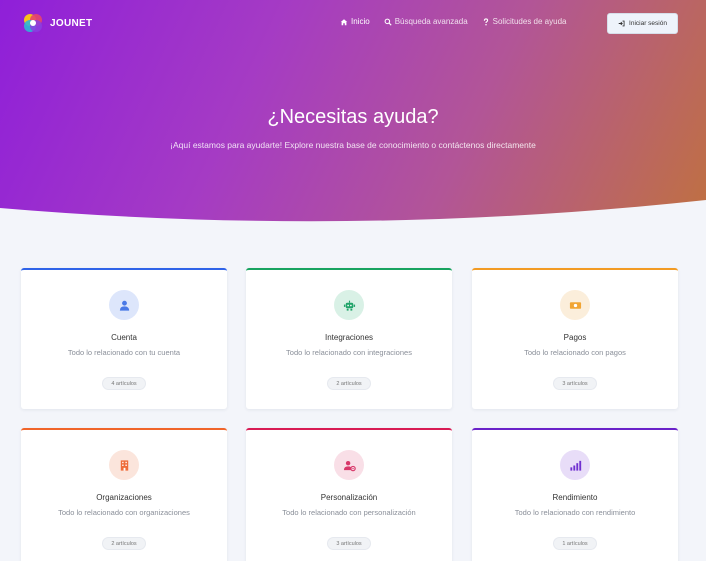  I want to click on login-label: Iniciar sesión, so click(648, 23).